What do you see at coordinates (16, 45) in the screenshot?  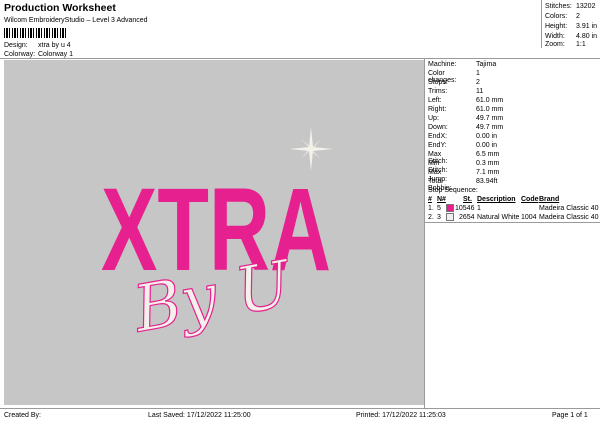 I see `design-label: Design:` at bounding box center [16, 45].